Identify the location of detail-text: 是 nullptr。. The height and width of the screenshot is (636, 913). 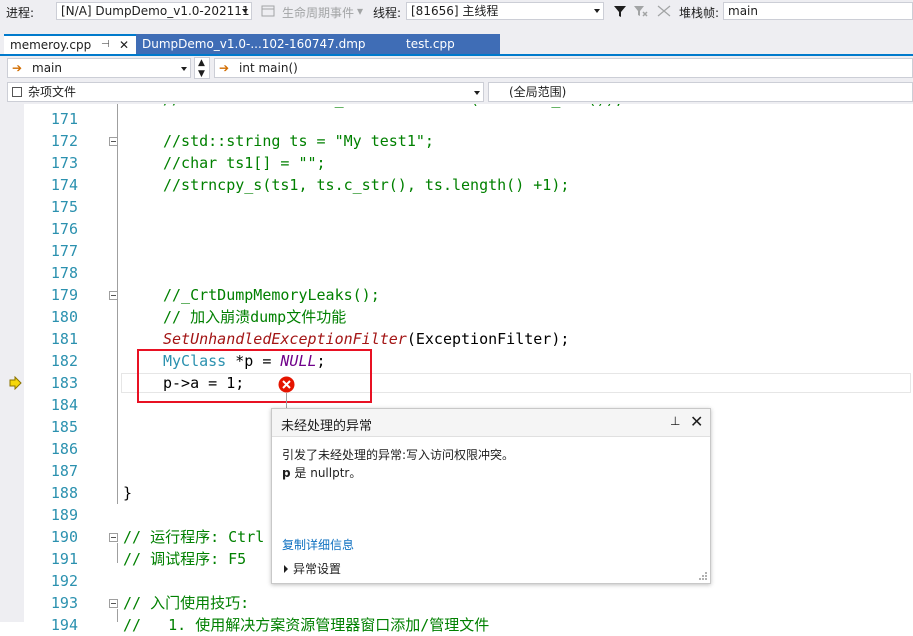
(326, 473).